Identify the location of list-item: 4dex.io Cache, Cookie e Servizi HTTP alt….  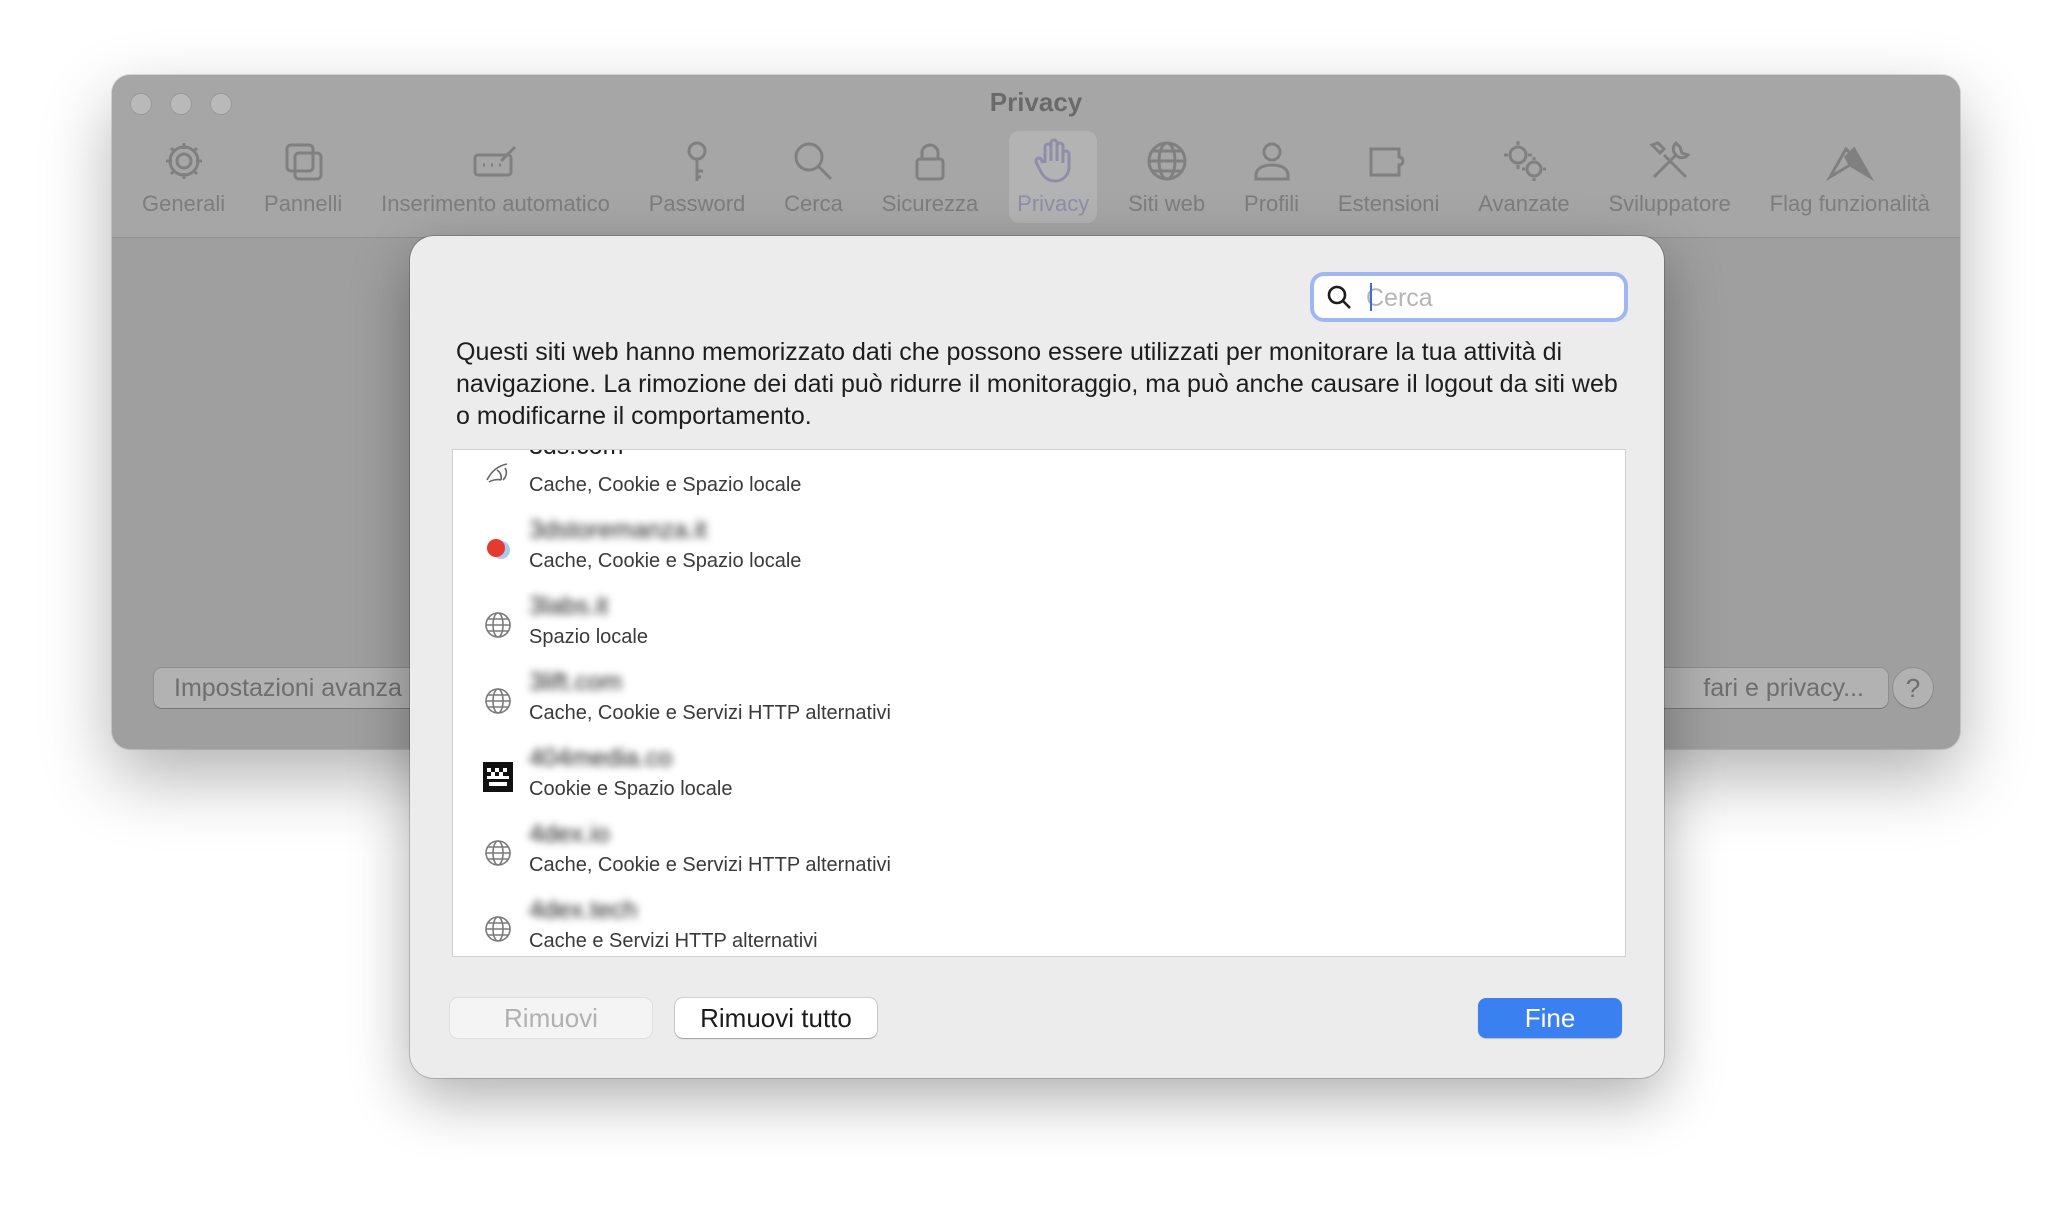
(1039, 854).